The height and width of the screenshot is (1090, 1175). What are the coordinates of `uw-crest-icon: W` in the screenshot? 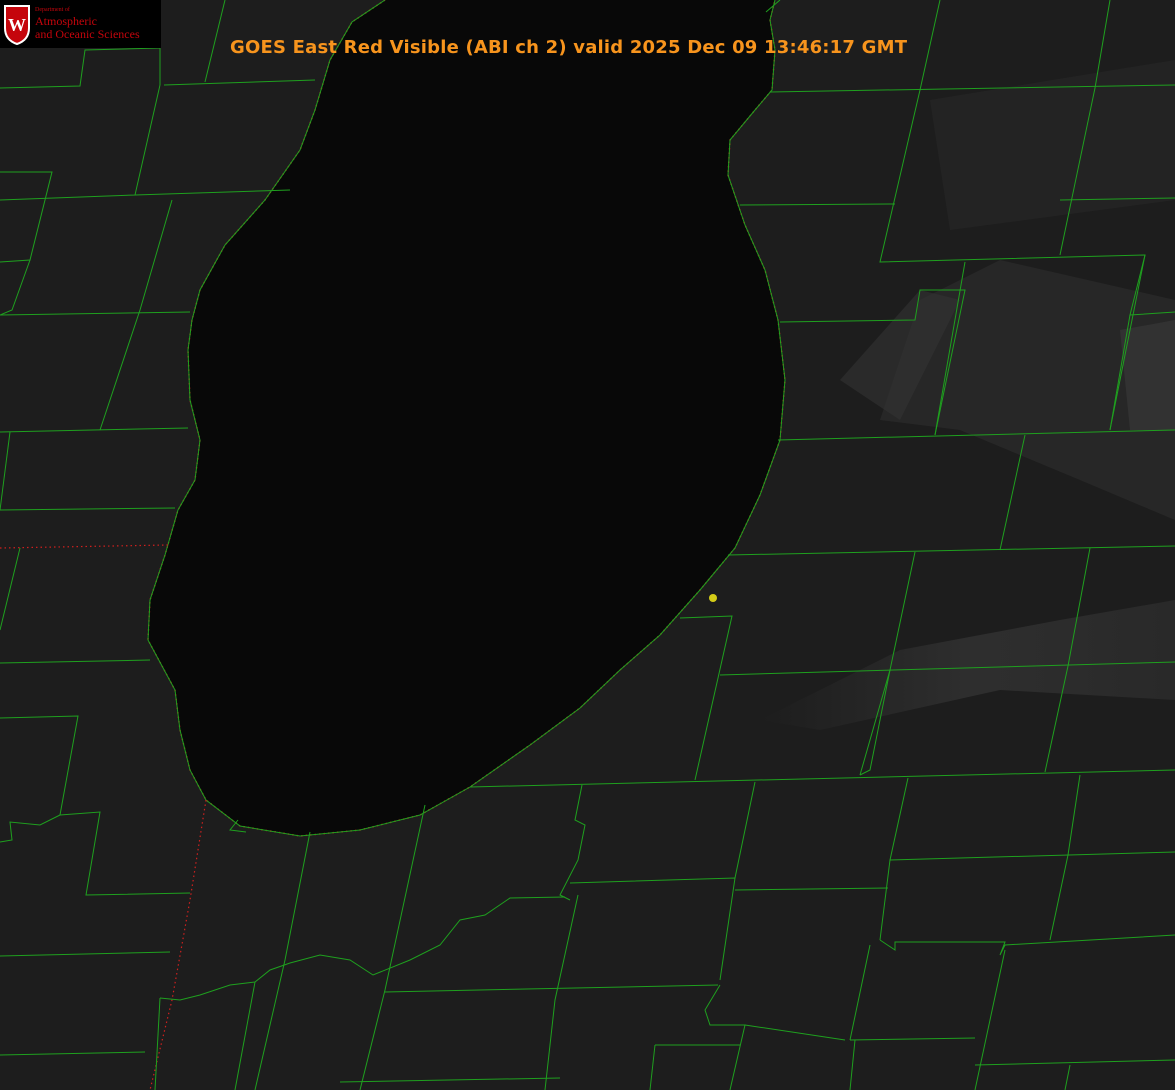 It's located at (17, 25).